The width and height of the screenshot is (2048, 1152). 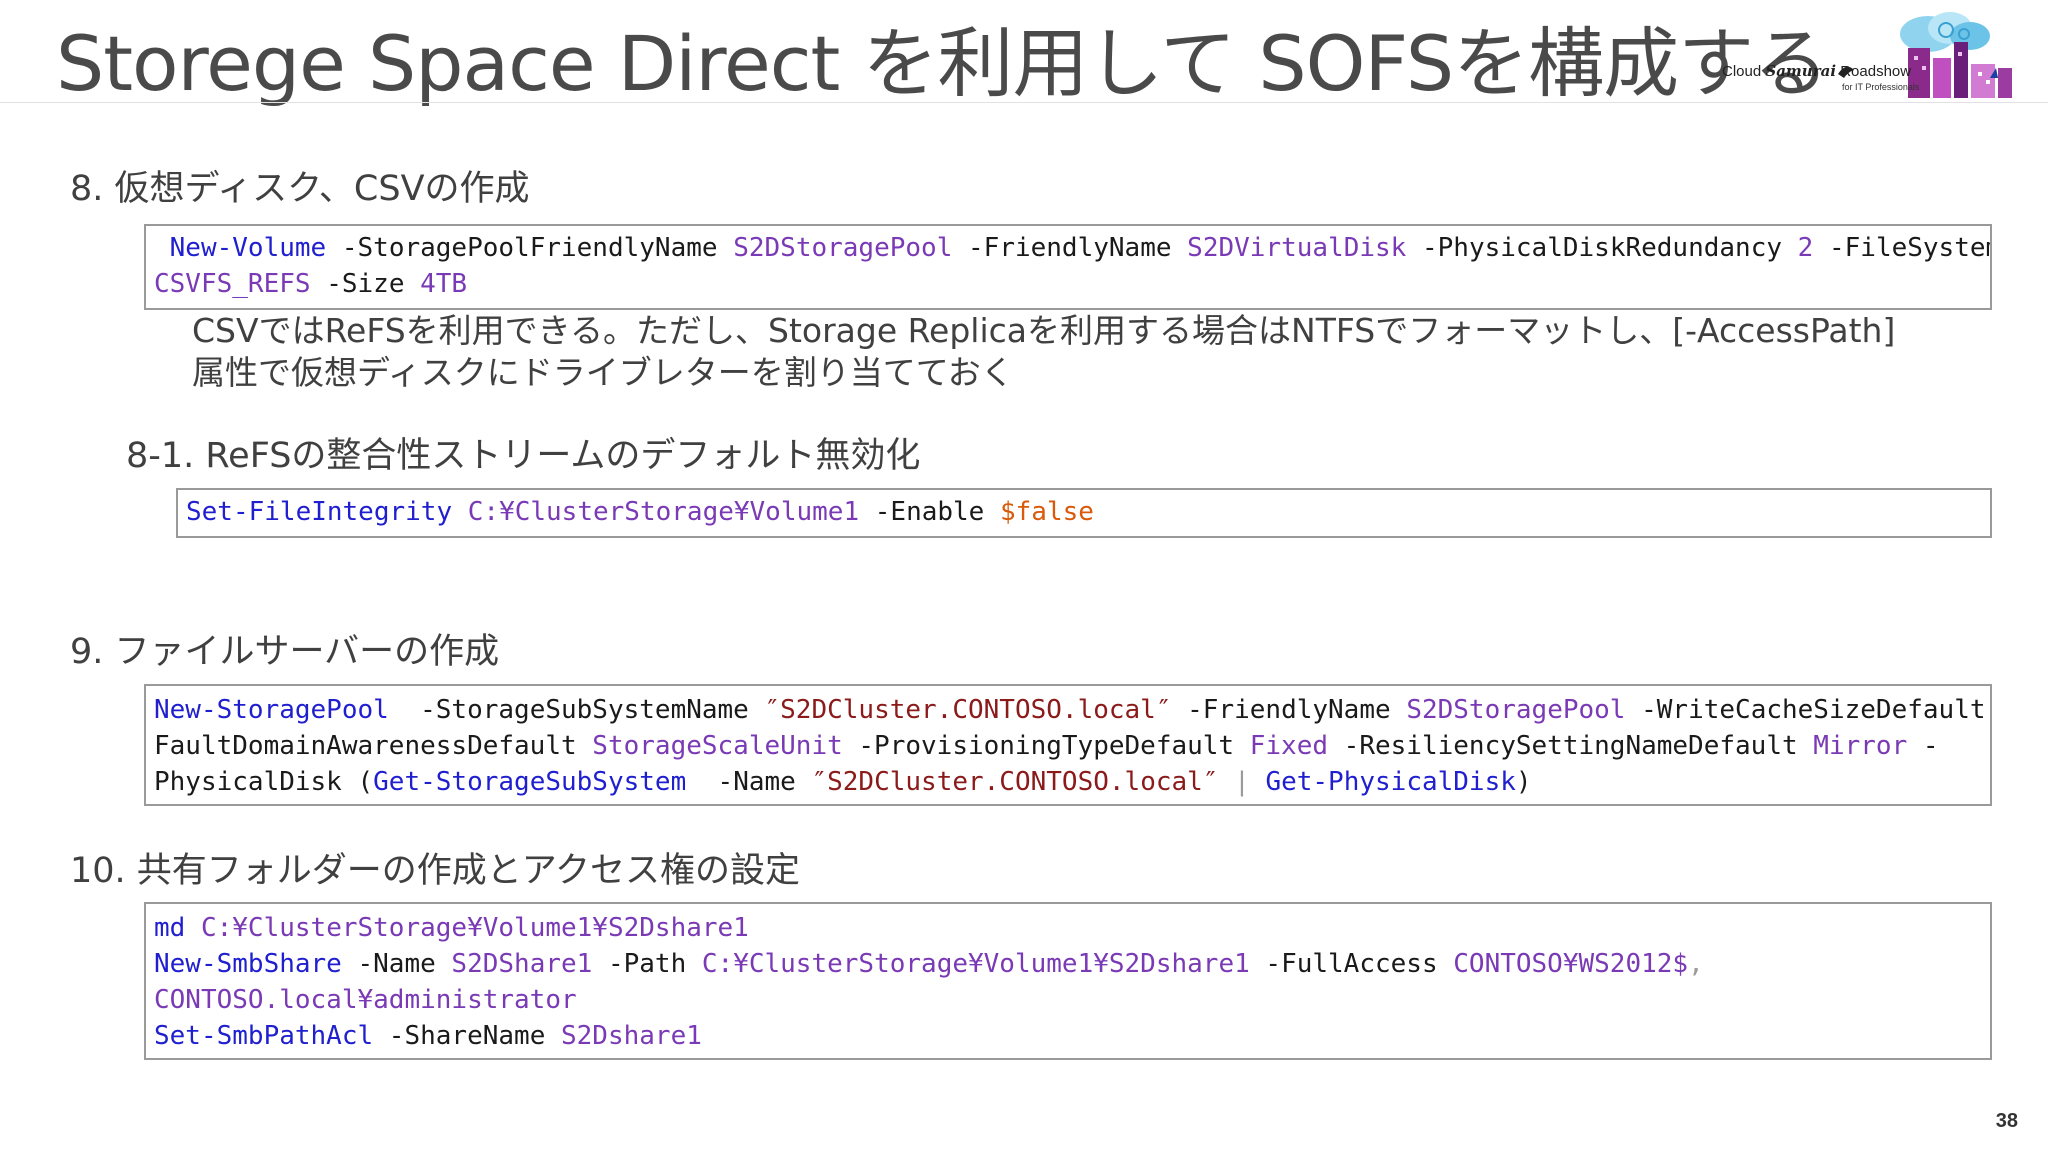 I want to click on code-token: CONTOSO.local¥administrator, so click(x=365, y=1000).